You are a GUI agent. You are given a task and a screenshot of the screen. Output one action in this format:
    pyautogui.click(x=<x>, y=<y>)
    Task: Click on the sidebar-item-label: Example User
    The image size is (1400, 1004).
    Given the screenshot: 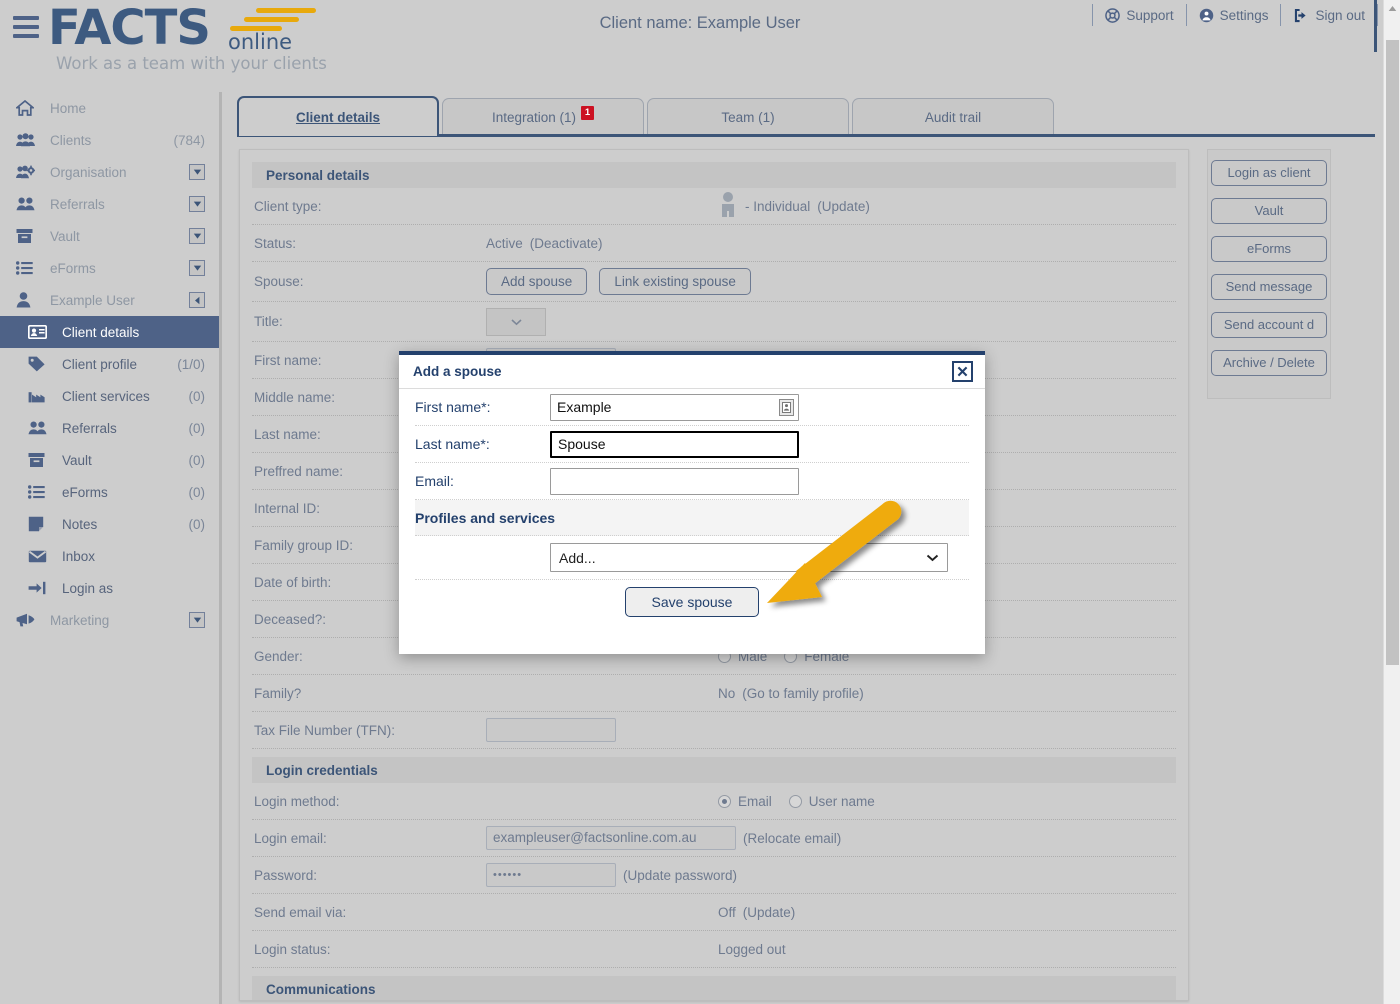 What is the action you would take?
    pyautogui.click(x=92, y=300)
    